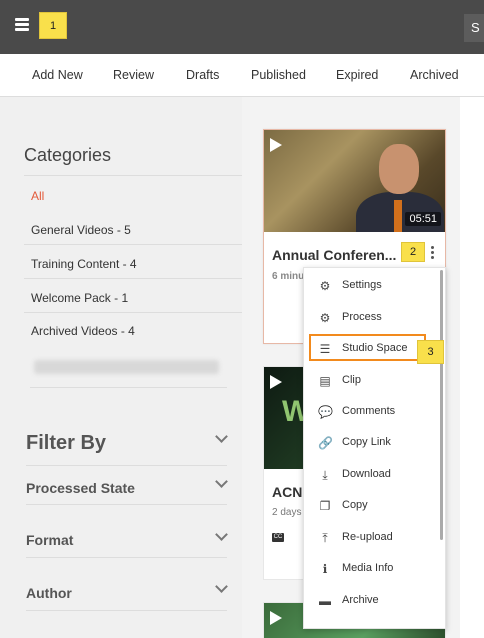 This screenshot has height=638, width=484. I want to click on comments-icon: 💬, so click(325, 412).